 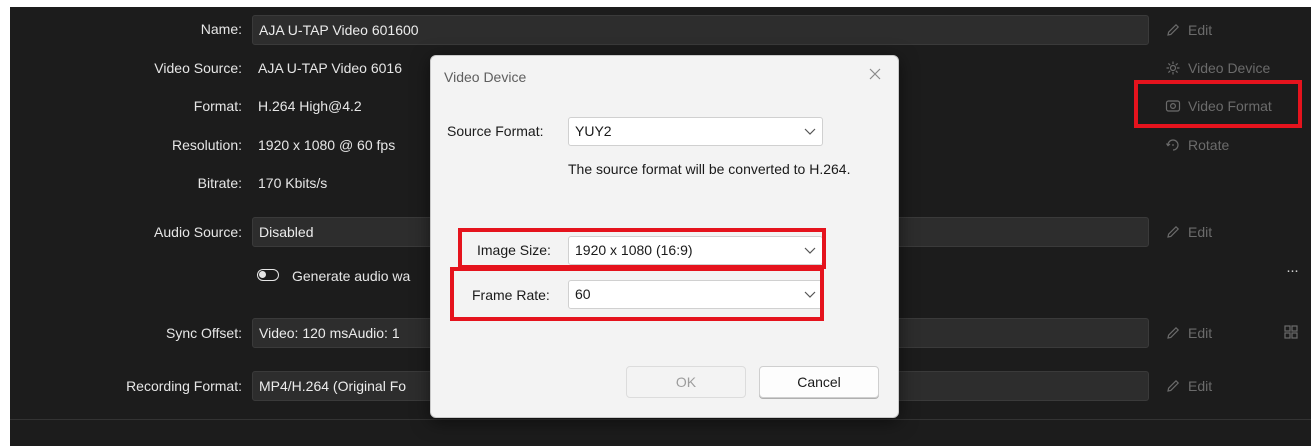 I want to click on edit-sync-offset-label: Edit, so click(x=1200, y=333).